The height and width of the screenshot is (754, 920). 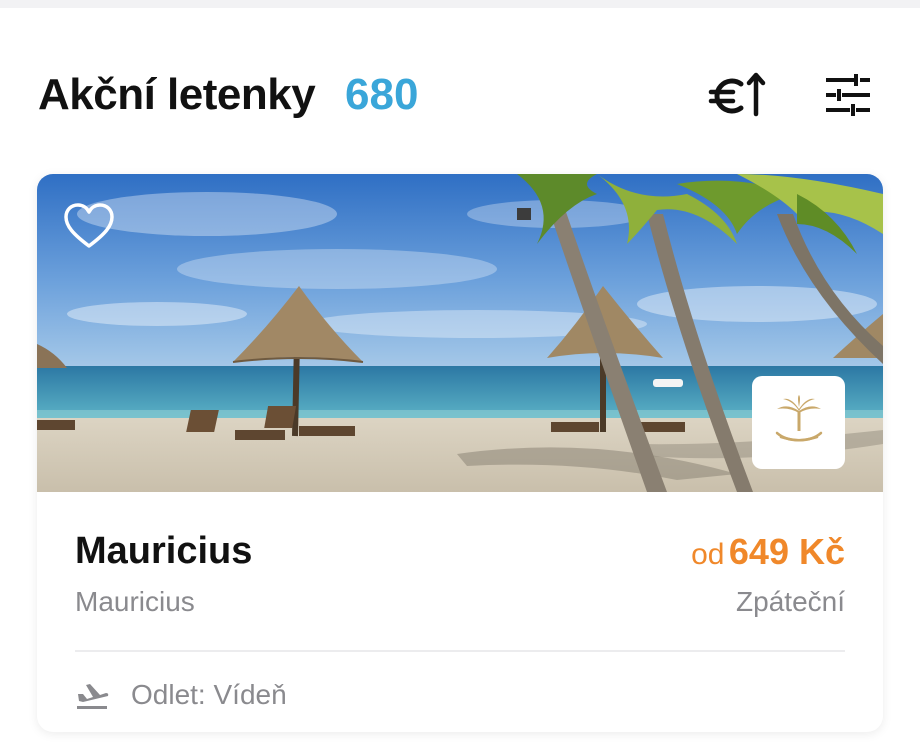 What do you see at coordinates (93, 696) in the screenshot?
I see `plane-departure-icon` at bounding box center [93, 696].